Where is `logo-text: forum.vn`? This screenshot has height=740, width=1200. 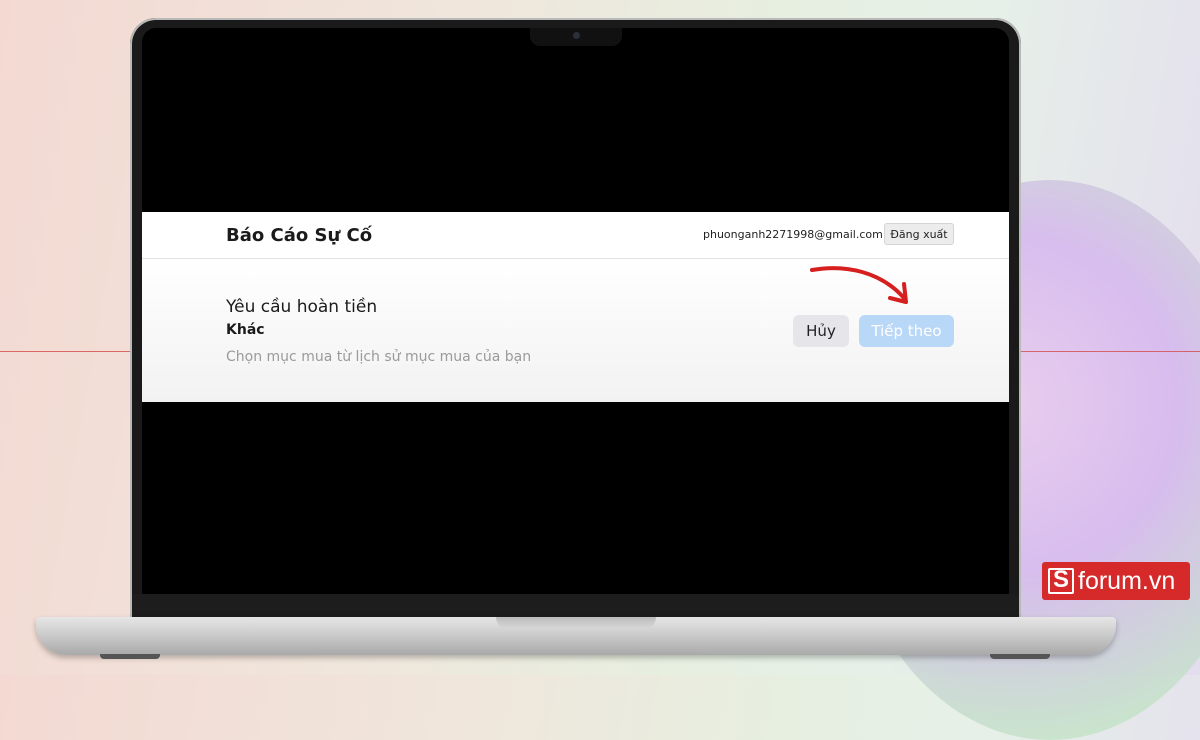 logo-text: forum.vn is located at coordinates (1127, 580).